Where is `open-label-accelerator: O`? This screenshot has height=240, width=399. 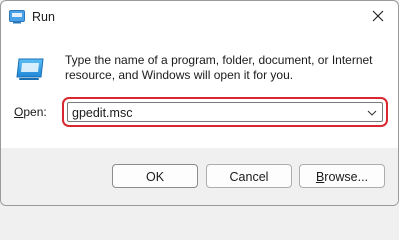
open-label-accelerator: O is located at coordinates (19, 112).